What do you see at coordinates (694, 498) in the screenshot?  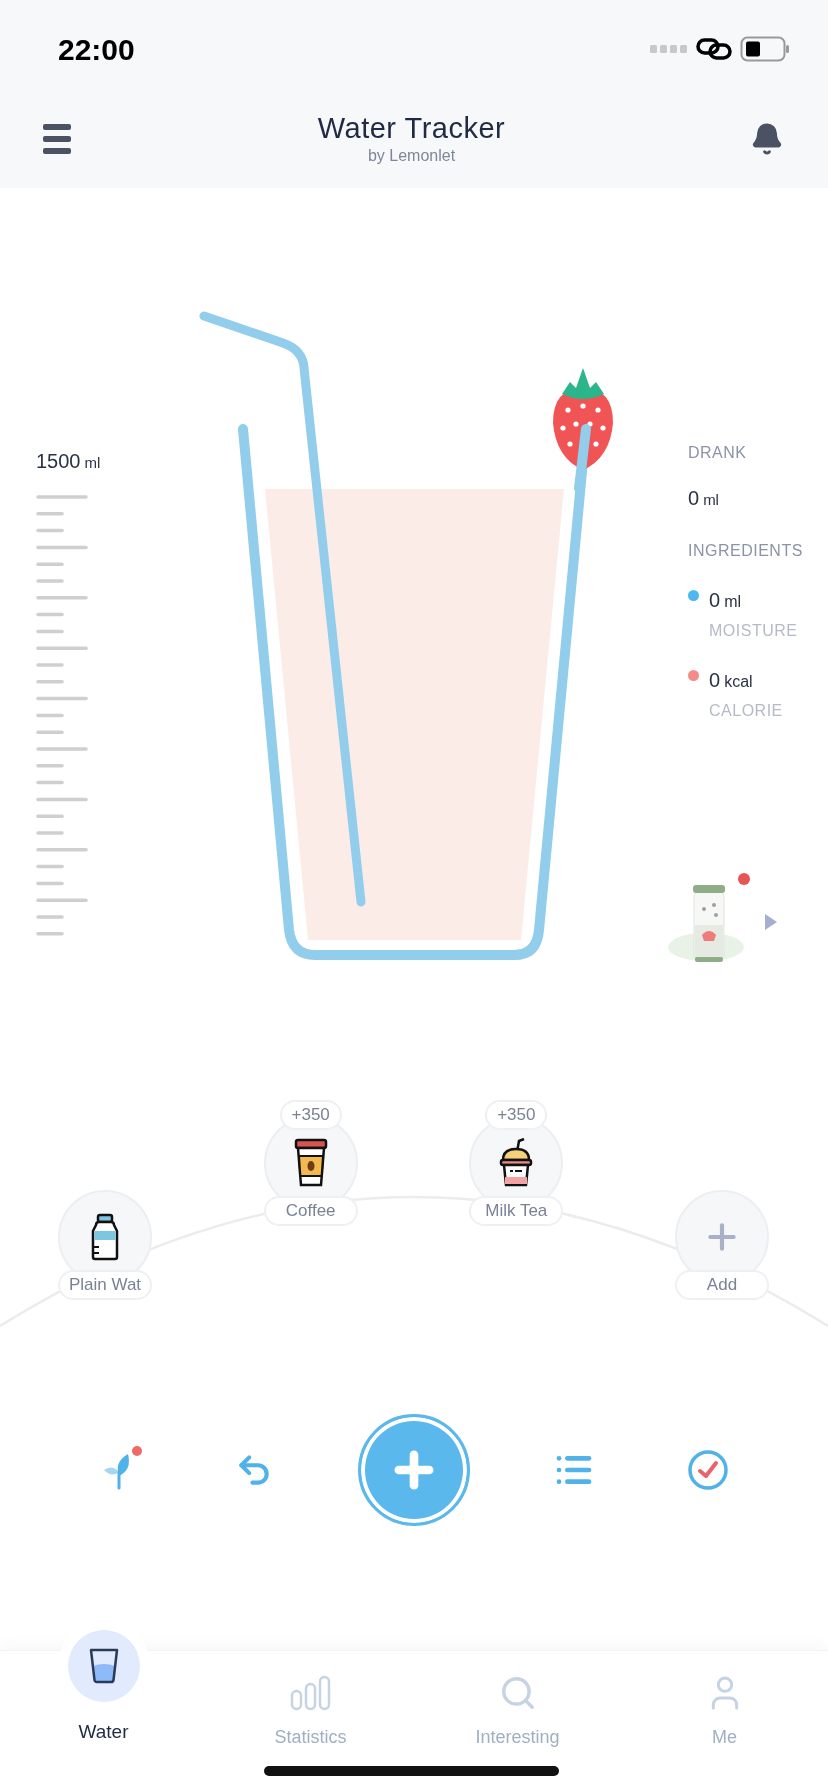 I see `drank-value: 0` at bounding box center [694, 498].